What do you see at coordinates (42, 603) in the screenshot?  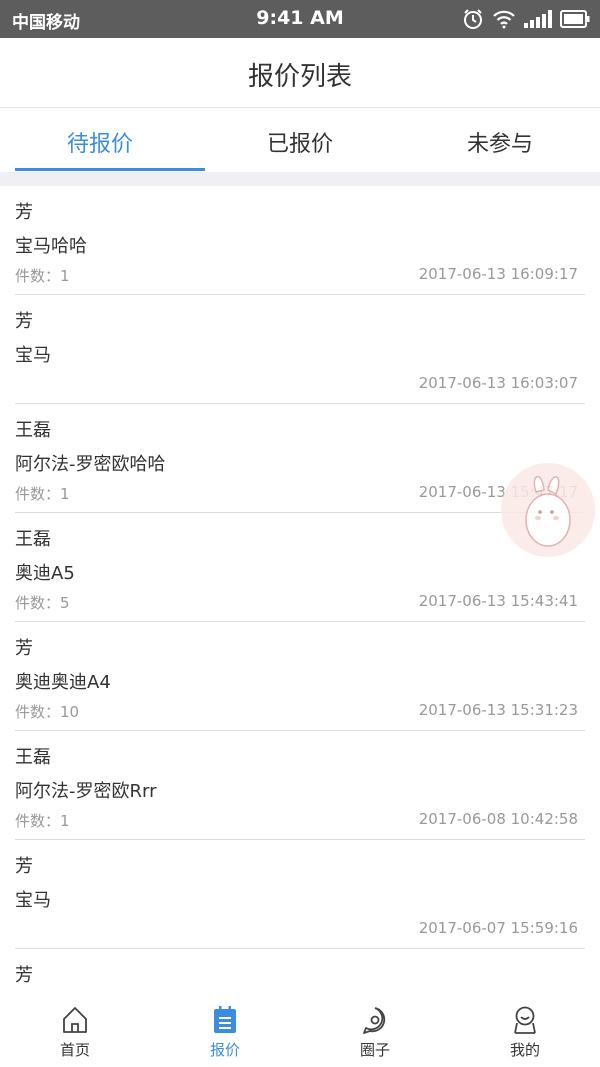 I see `item-count: 件数：5` at bounding box center [42, 603].